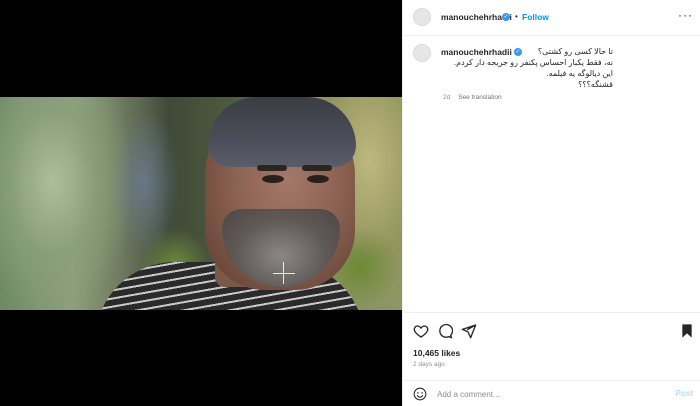  Describe the element at coordinates (284, 273) in the screenshot. I see `crosshair-cursor` at that location.